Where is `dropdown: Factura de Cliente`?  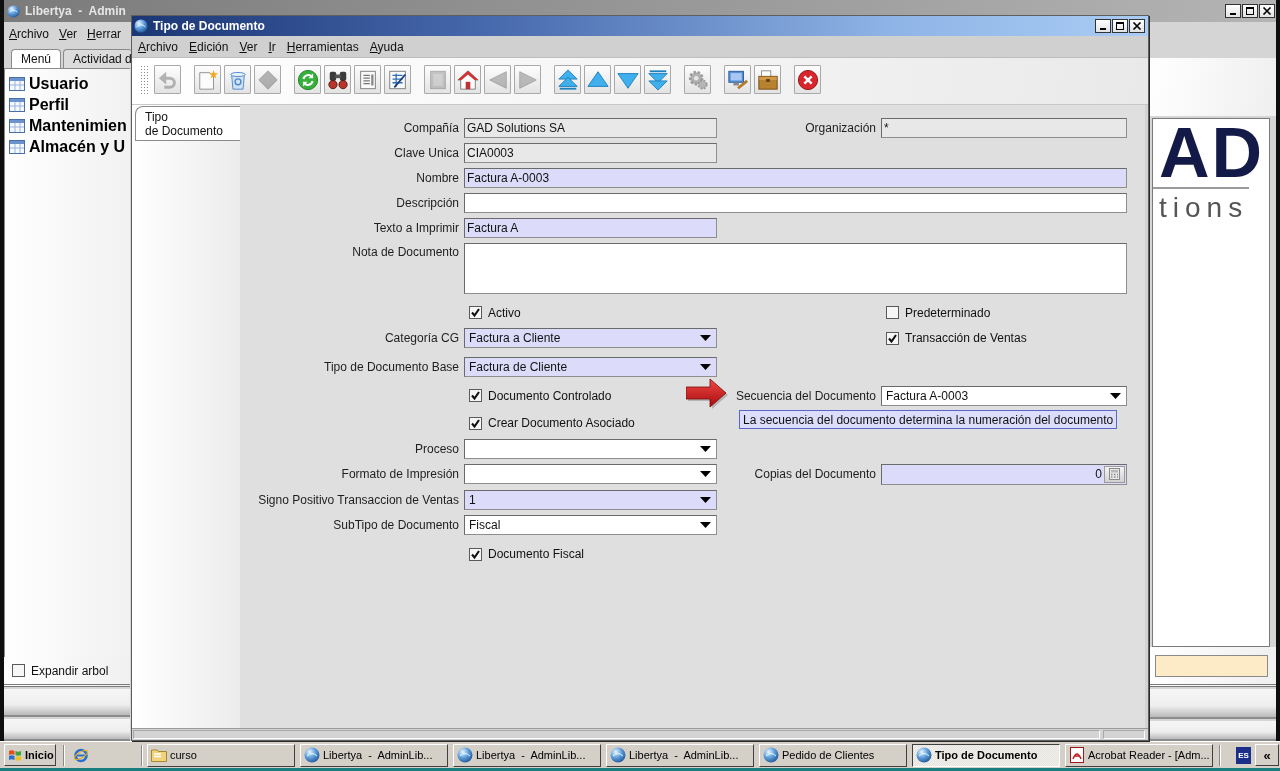 dropdown: Factura de Cliente is located at coordinates (590, 366).